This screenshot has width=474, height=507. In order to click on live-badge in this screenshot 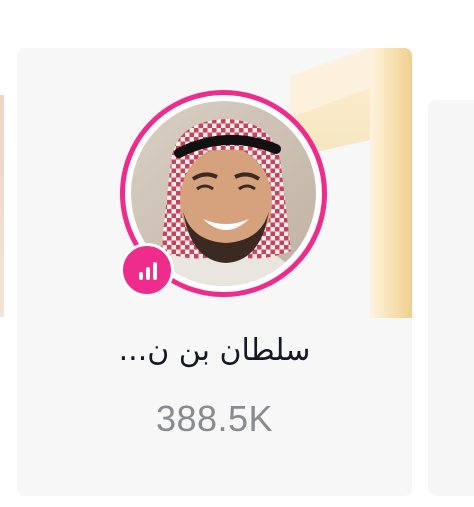, I will do `click(147, 270)`.